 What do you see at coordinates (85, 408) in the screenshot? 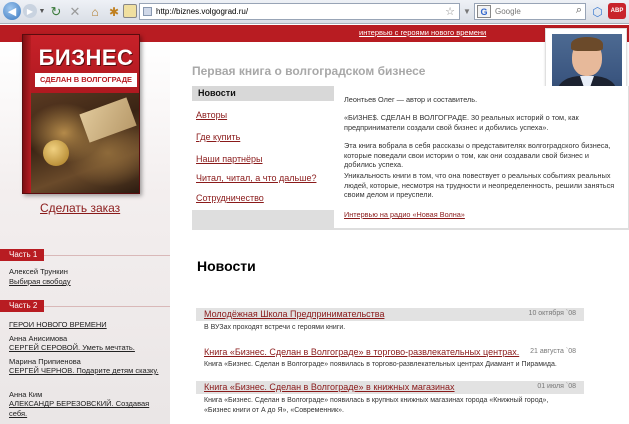
I see `part2-story-link: АЛЕКСАНДР БЕРЕЗОВСКИЙ. Создавая себя.` at bounding box center [85, 408].